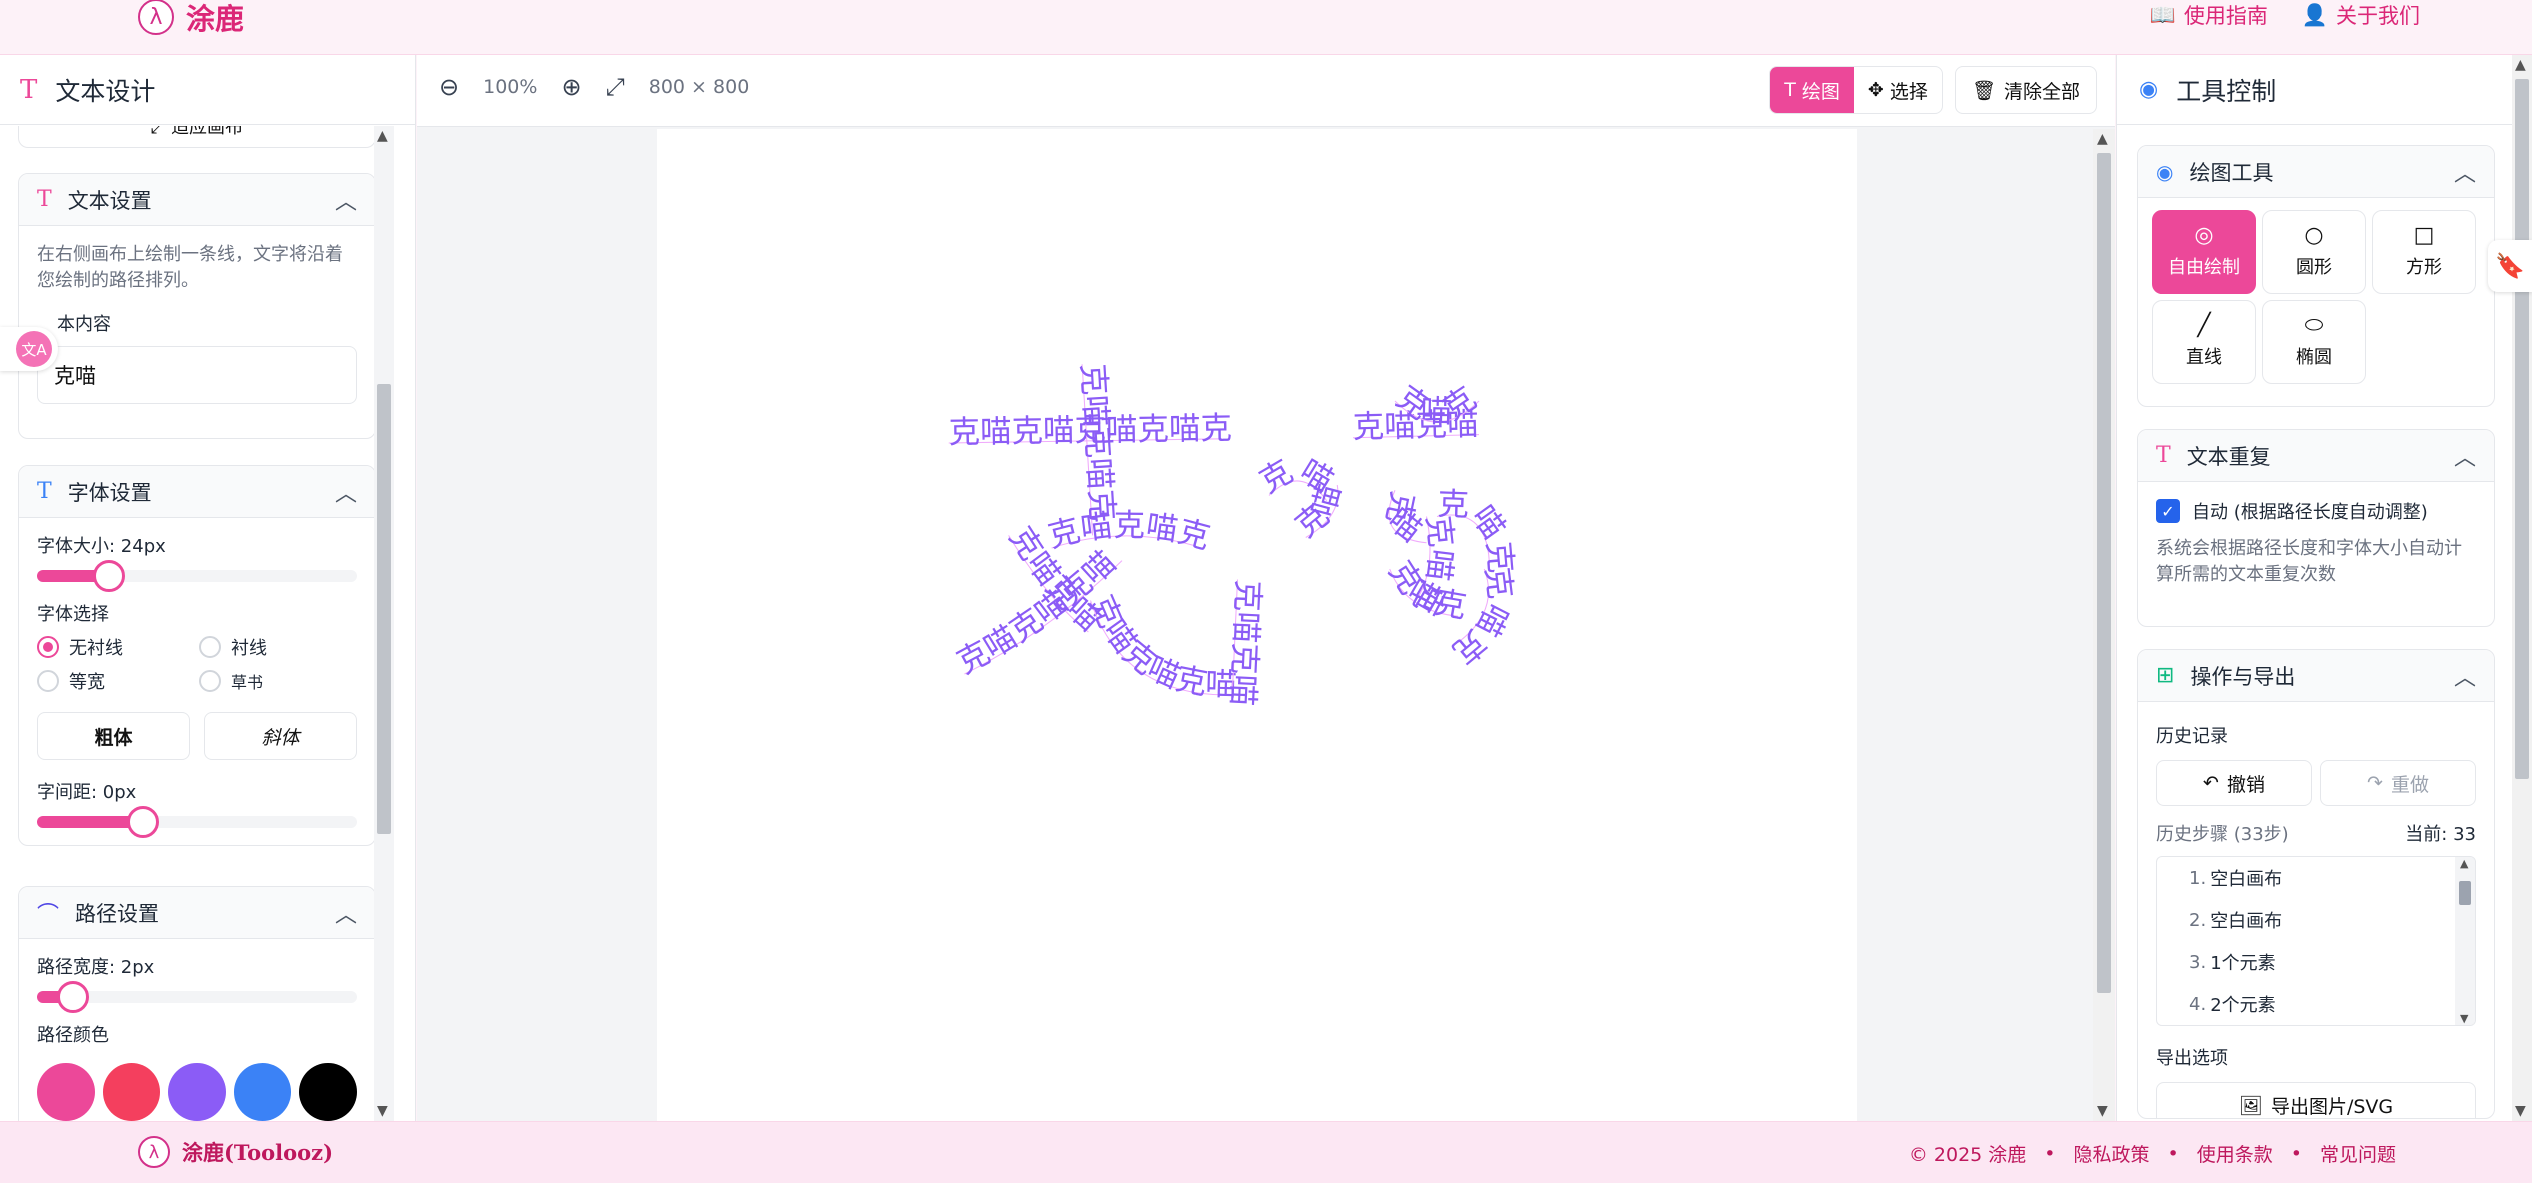  What do you see at coordinates (262, 1092) in the screenshot?
I see `color-swatch-blue` at bounding box center [262, 1092].